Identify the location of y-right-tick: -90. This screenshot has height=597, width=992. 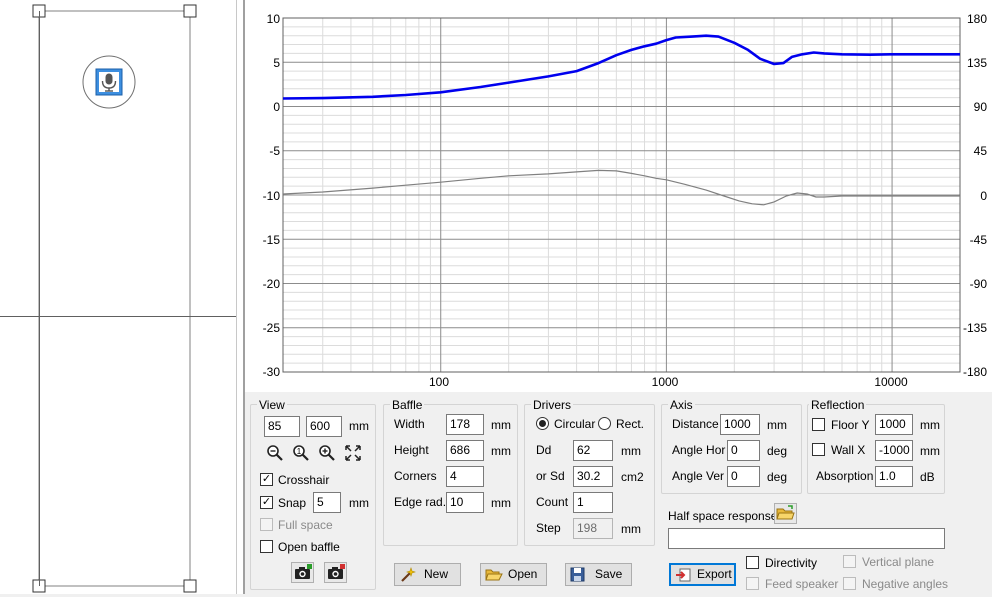
(978, 284).